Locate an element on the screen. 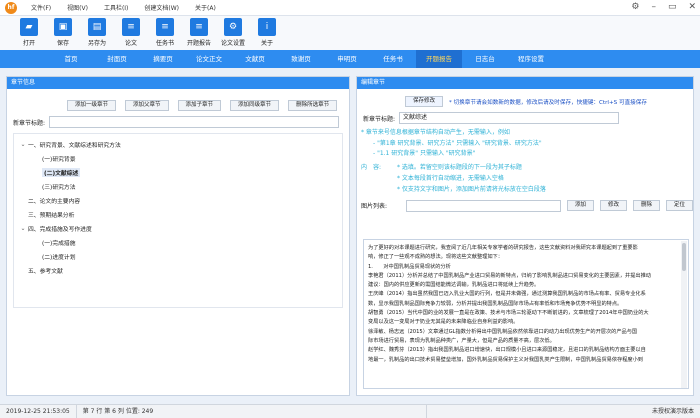 The image size is (700, 418). delete-image-button: 删除 is located at coordinates (646, 205).